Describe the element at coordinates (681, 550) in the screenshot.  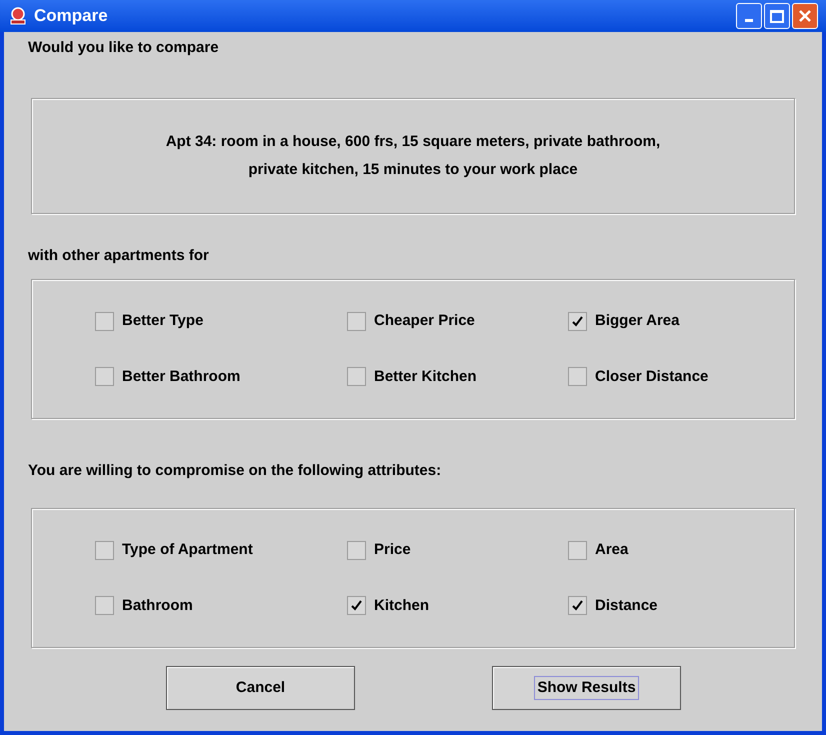
I see `checkbox: Area` at that location.